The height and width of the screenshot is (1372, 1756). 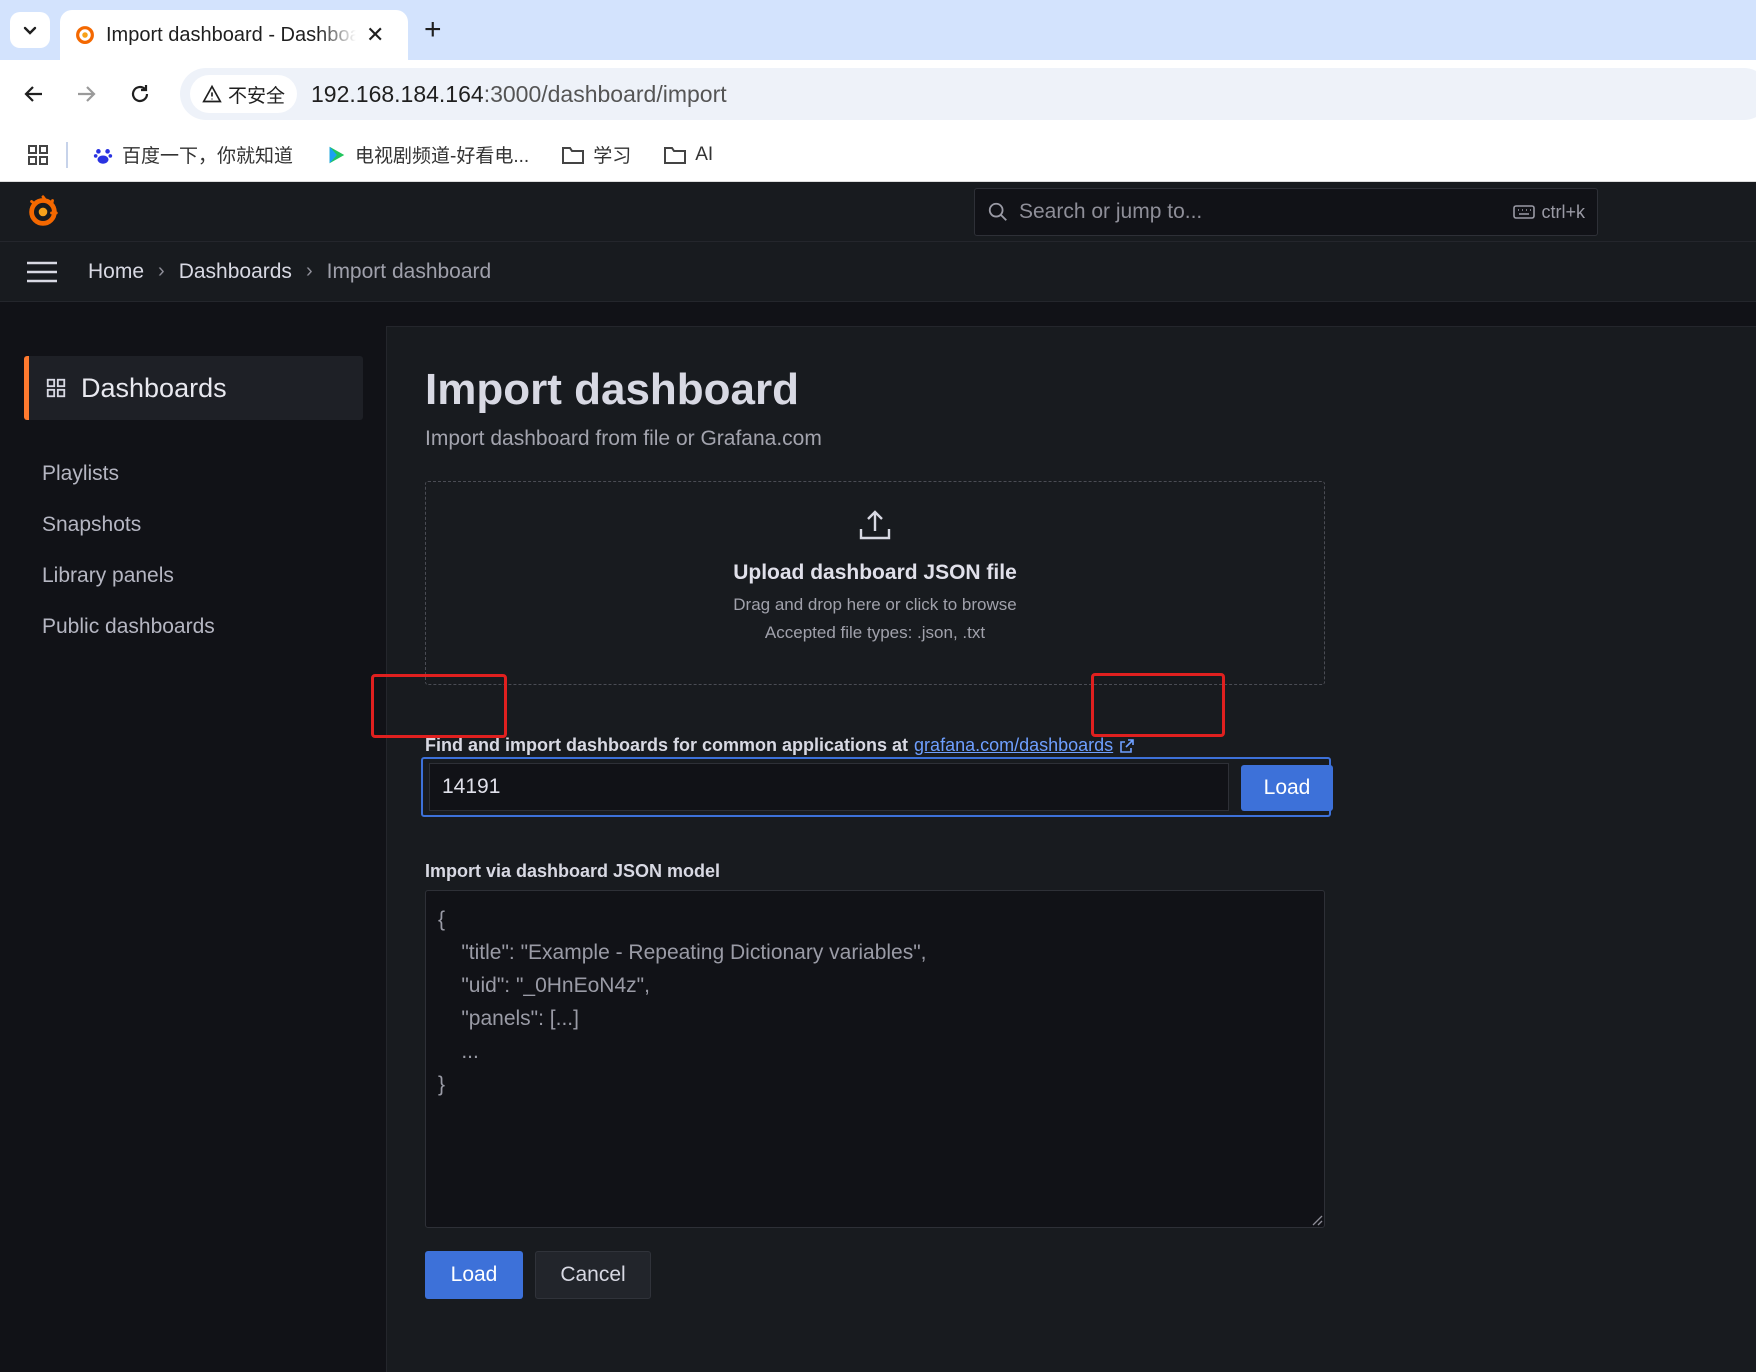 I want to click on apps-grid-icon, so click(x=38, y=155).